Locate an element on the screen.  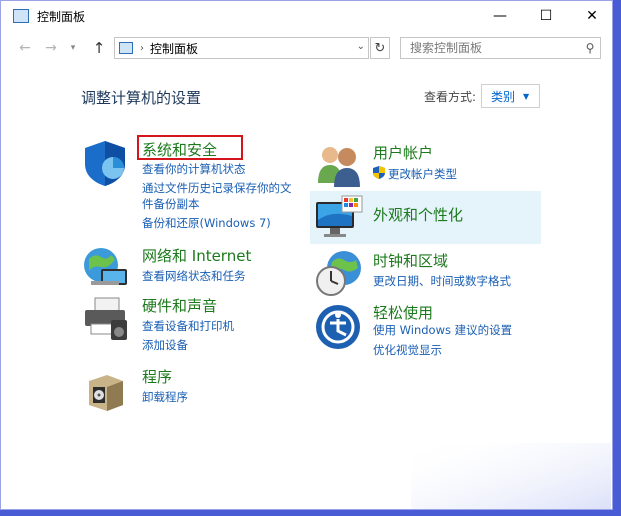
globe-network-icon is located at coordinates (105, 266).